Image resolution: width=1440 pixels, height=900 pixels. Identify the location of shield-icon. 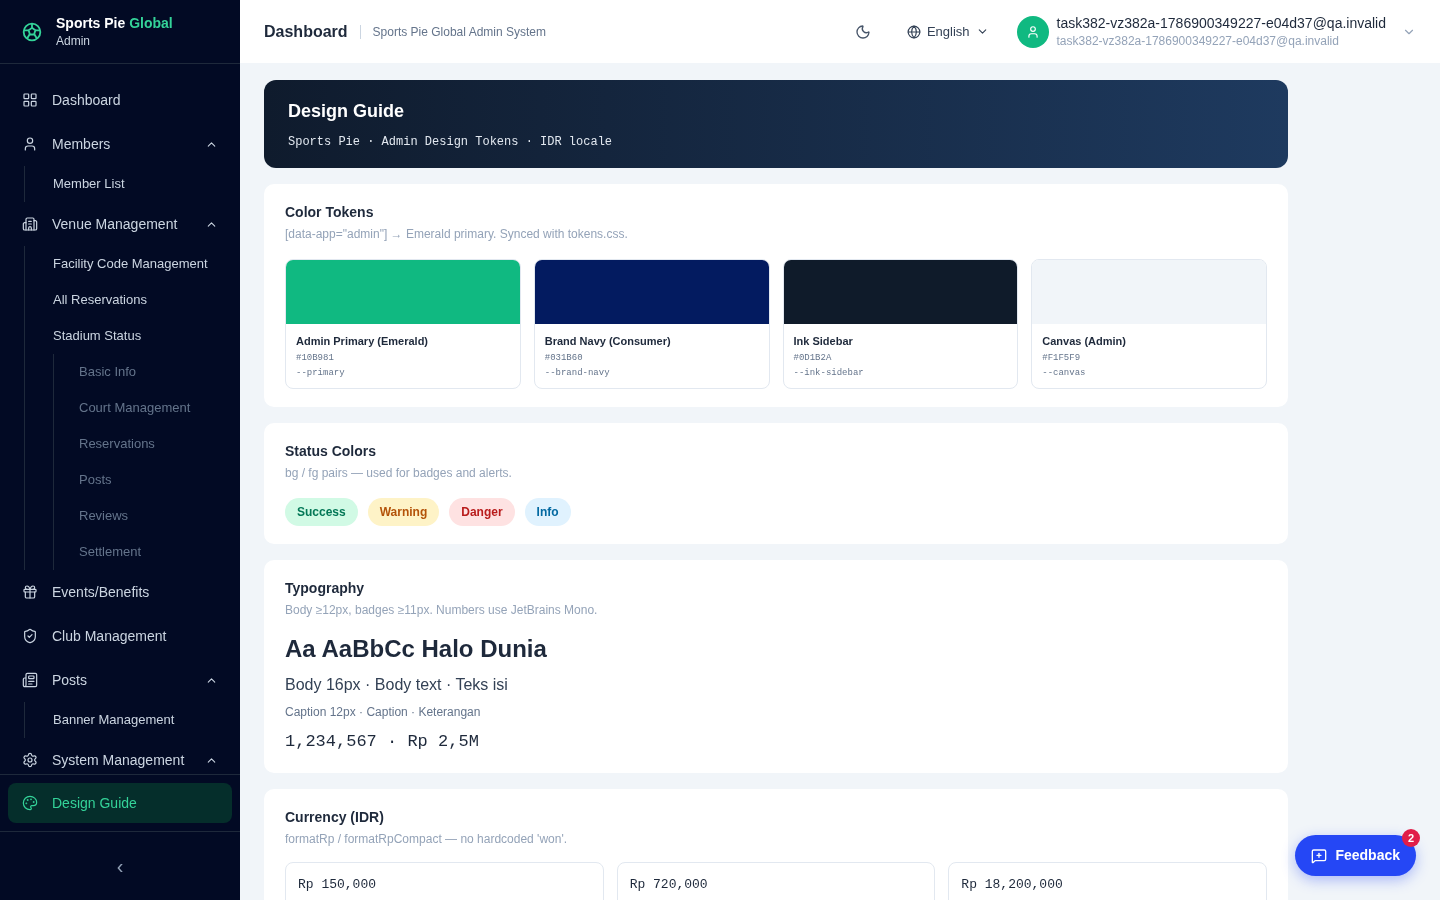
(30, 636).